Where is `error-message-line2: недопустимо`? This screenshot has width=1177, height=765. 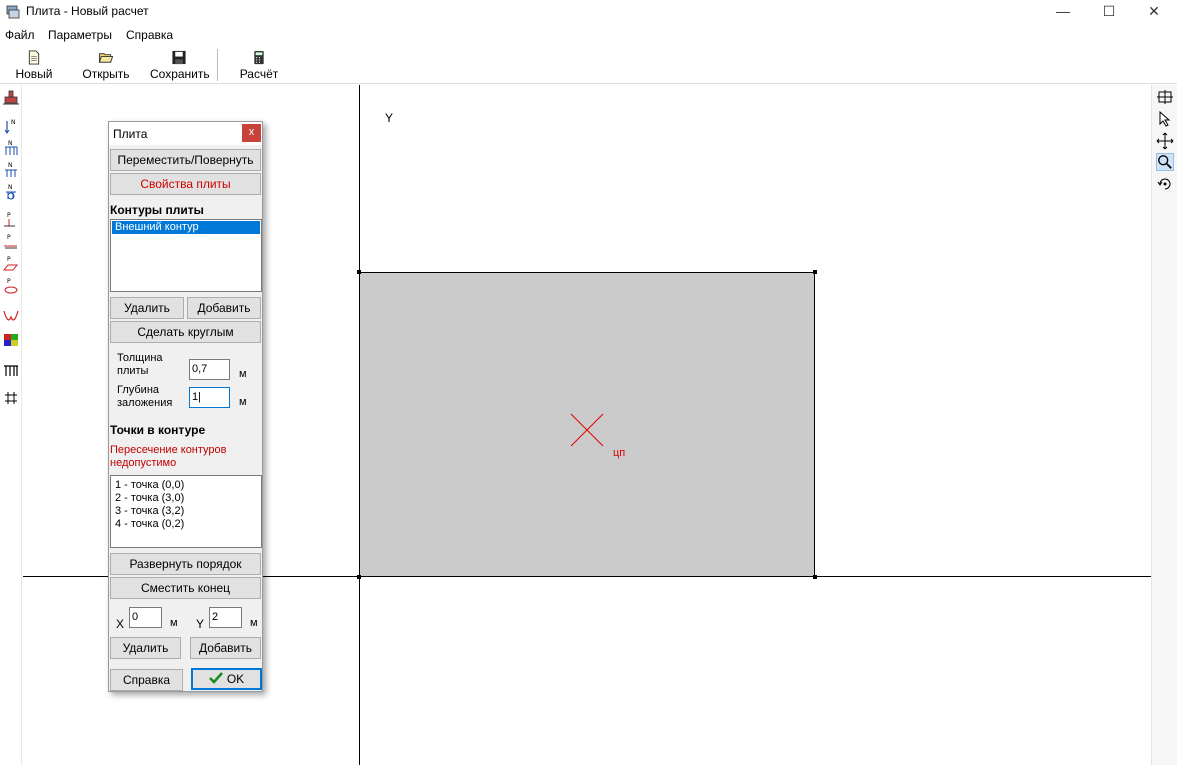 error-message-line2: недопустимо is located at coordinates (143, 463).